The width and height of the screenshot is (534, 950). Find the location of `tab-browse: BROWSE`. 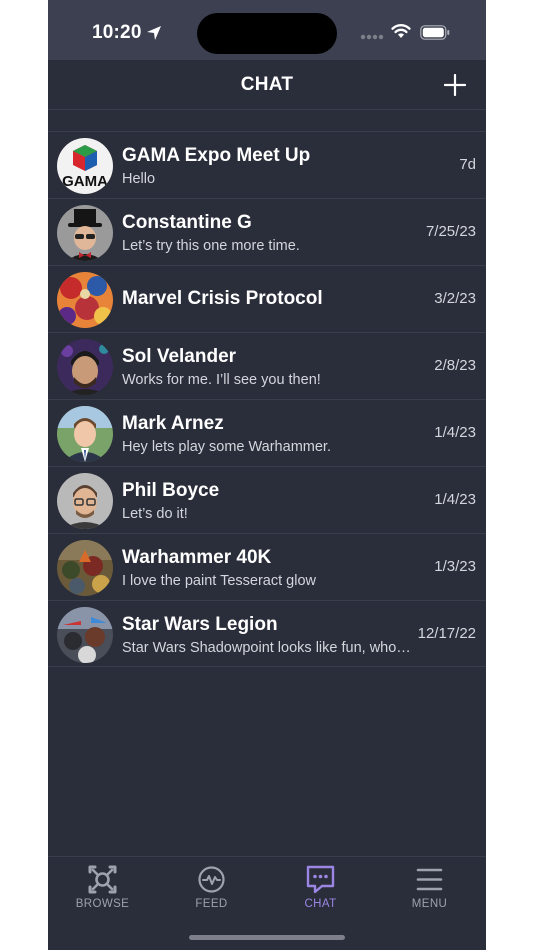

tab-browse: BROWSE is located at coordinates (102, 887).